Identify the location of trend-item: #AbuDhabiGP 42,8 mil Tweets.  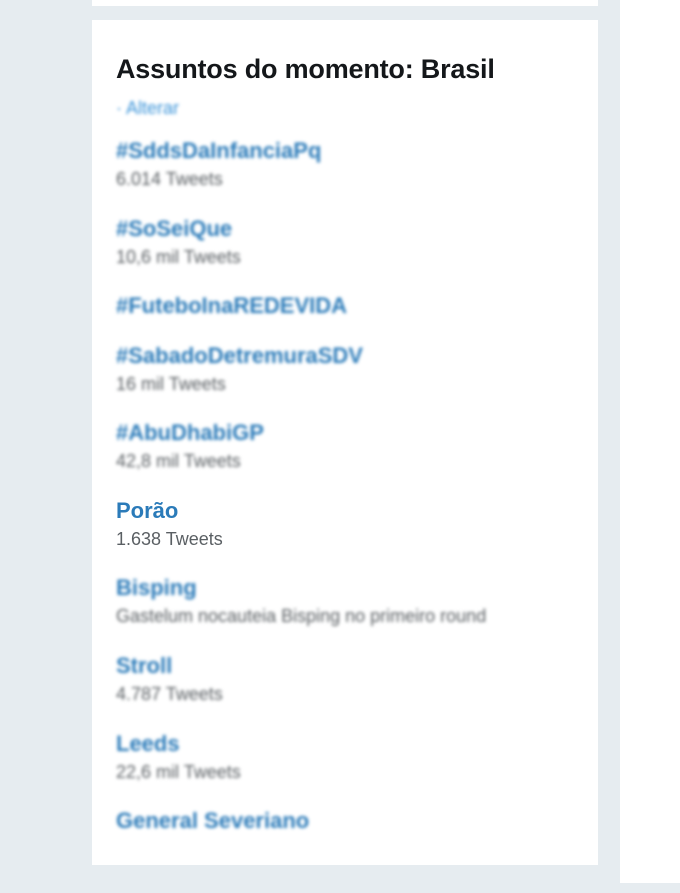
(346, 446).